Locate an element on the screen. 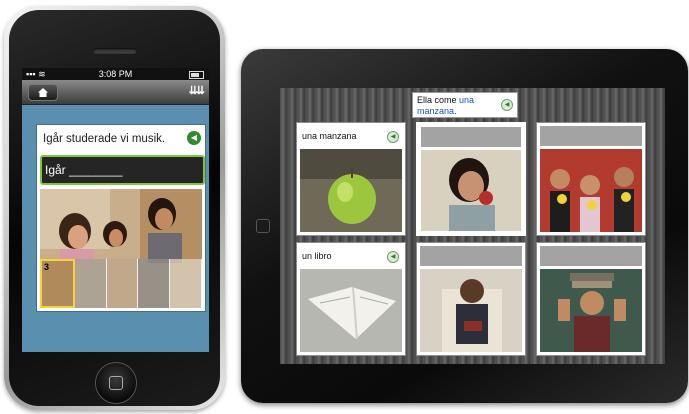 Image resolution: width=689 pixels, height=414 pixels. answer-field: Igår ________ is located at coordinates (122, 170).